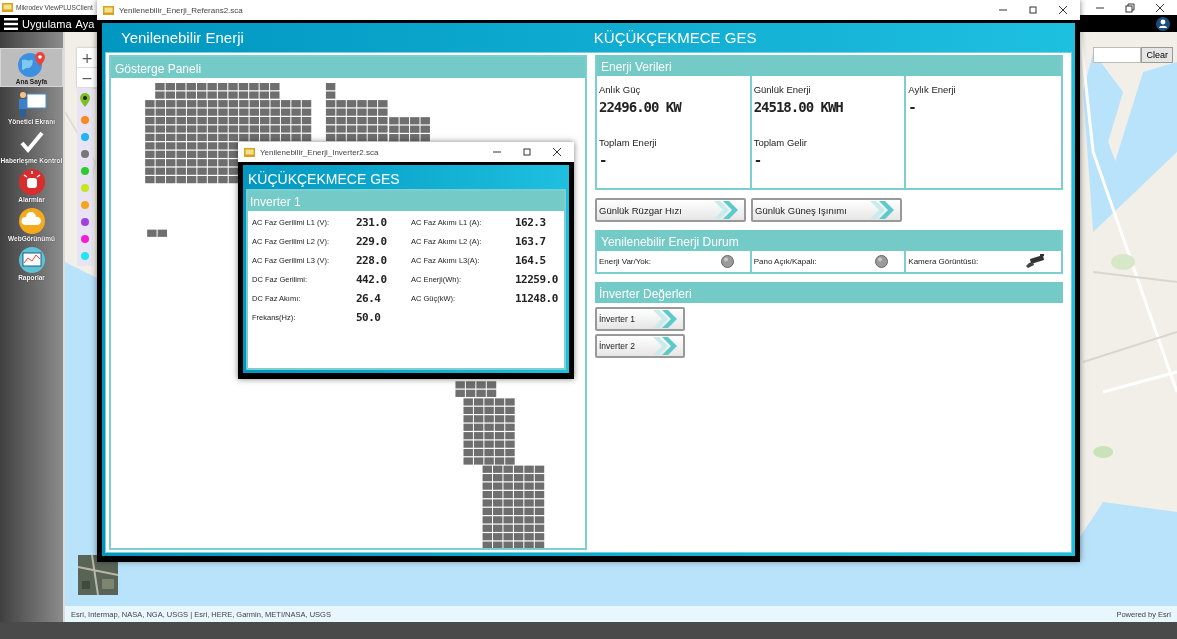 The image size is (1177, 639). I want to click on reading-value: 162.3, so click(531, 222).